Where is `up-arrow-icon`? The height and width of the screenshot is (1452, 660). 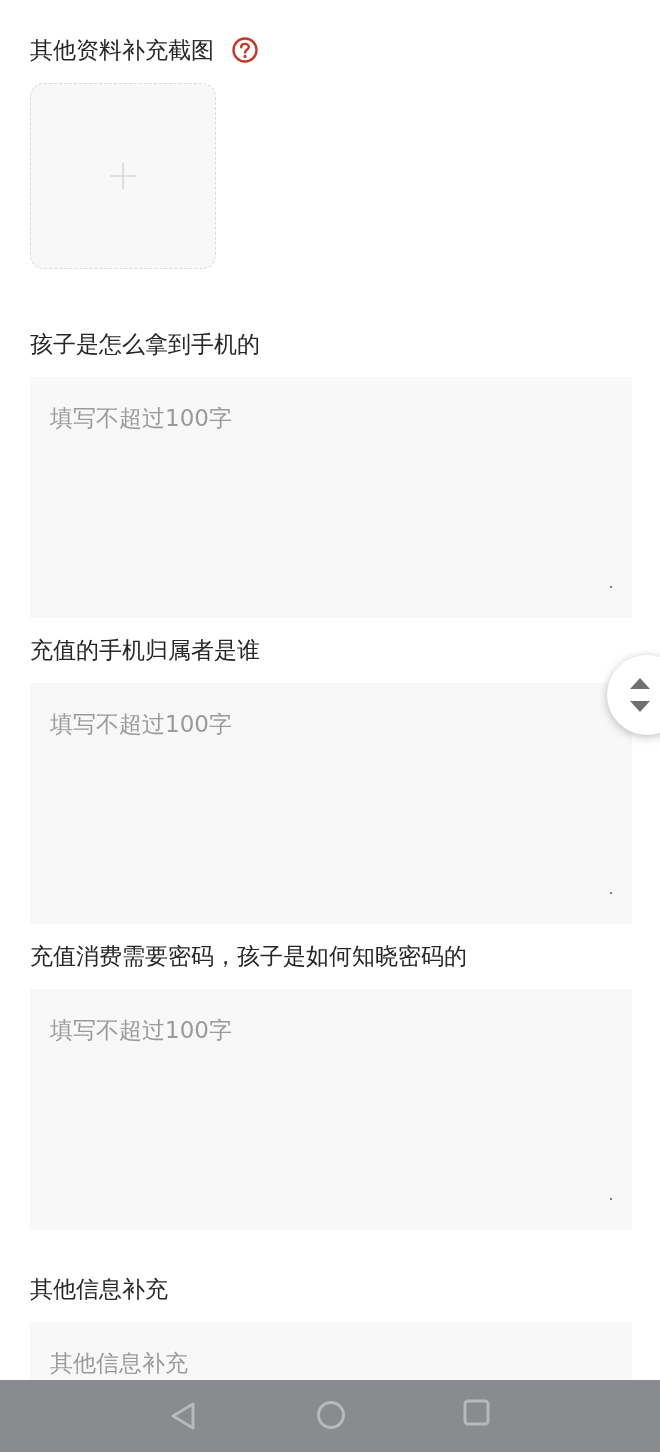
up-arrow-icon is located at coordinates (640, 683).